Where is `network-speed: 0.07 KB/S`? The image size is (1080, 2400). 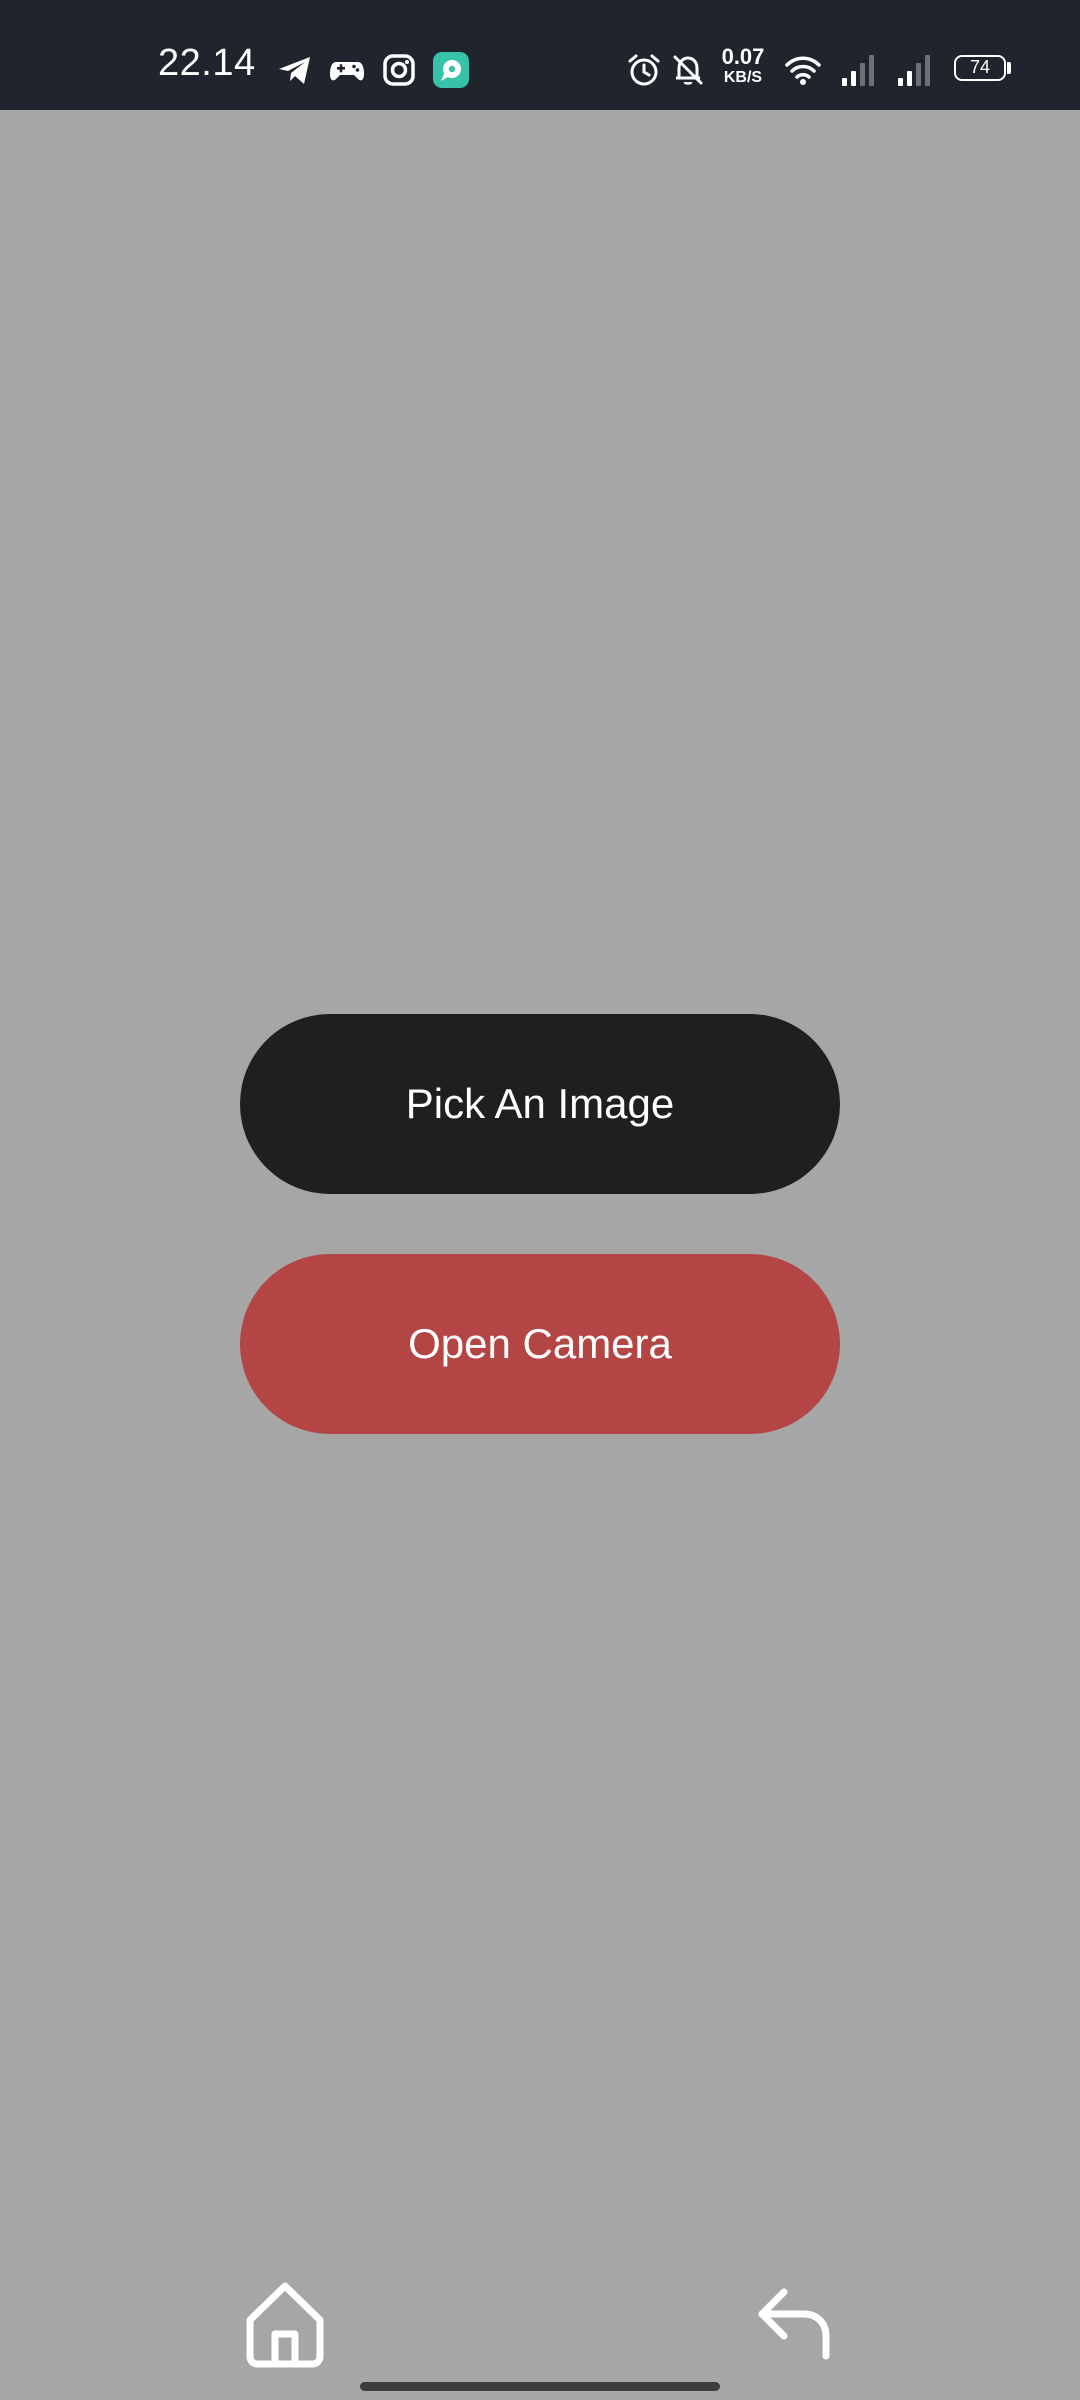 network-speed: 0.07 KB/S is located at coordinates (743, 66).